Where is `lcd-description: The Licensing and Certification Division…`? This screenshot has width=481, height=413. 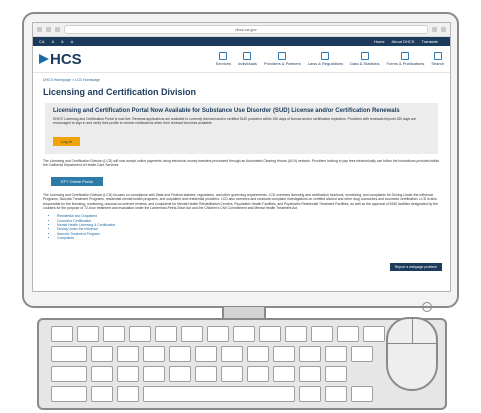
lcd-description: The Licensing and Certification Division… is located at coordinates (240, 202).